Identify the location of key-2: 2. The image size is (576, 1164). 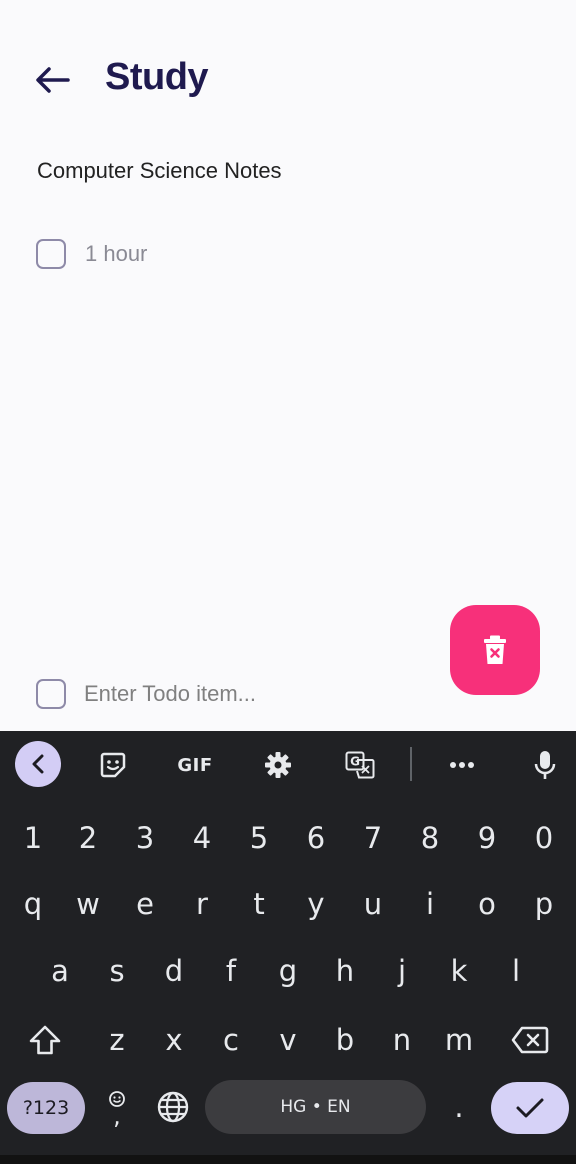
(88, 838).